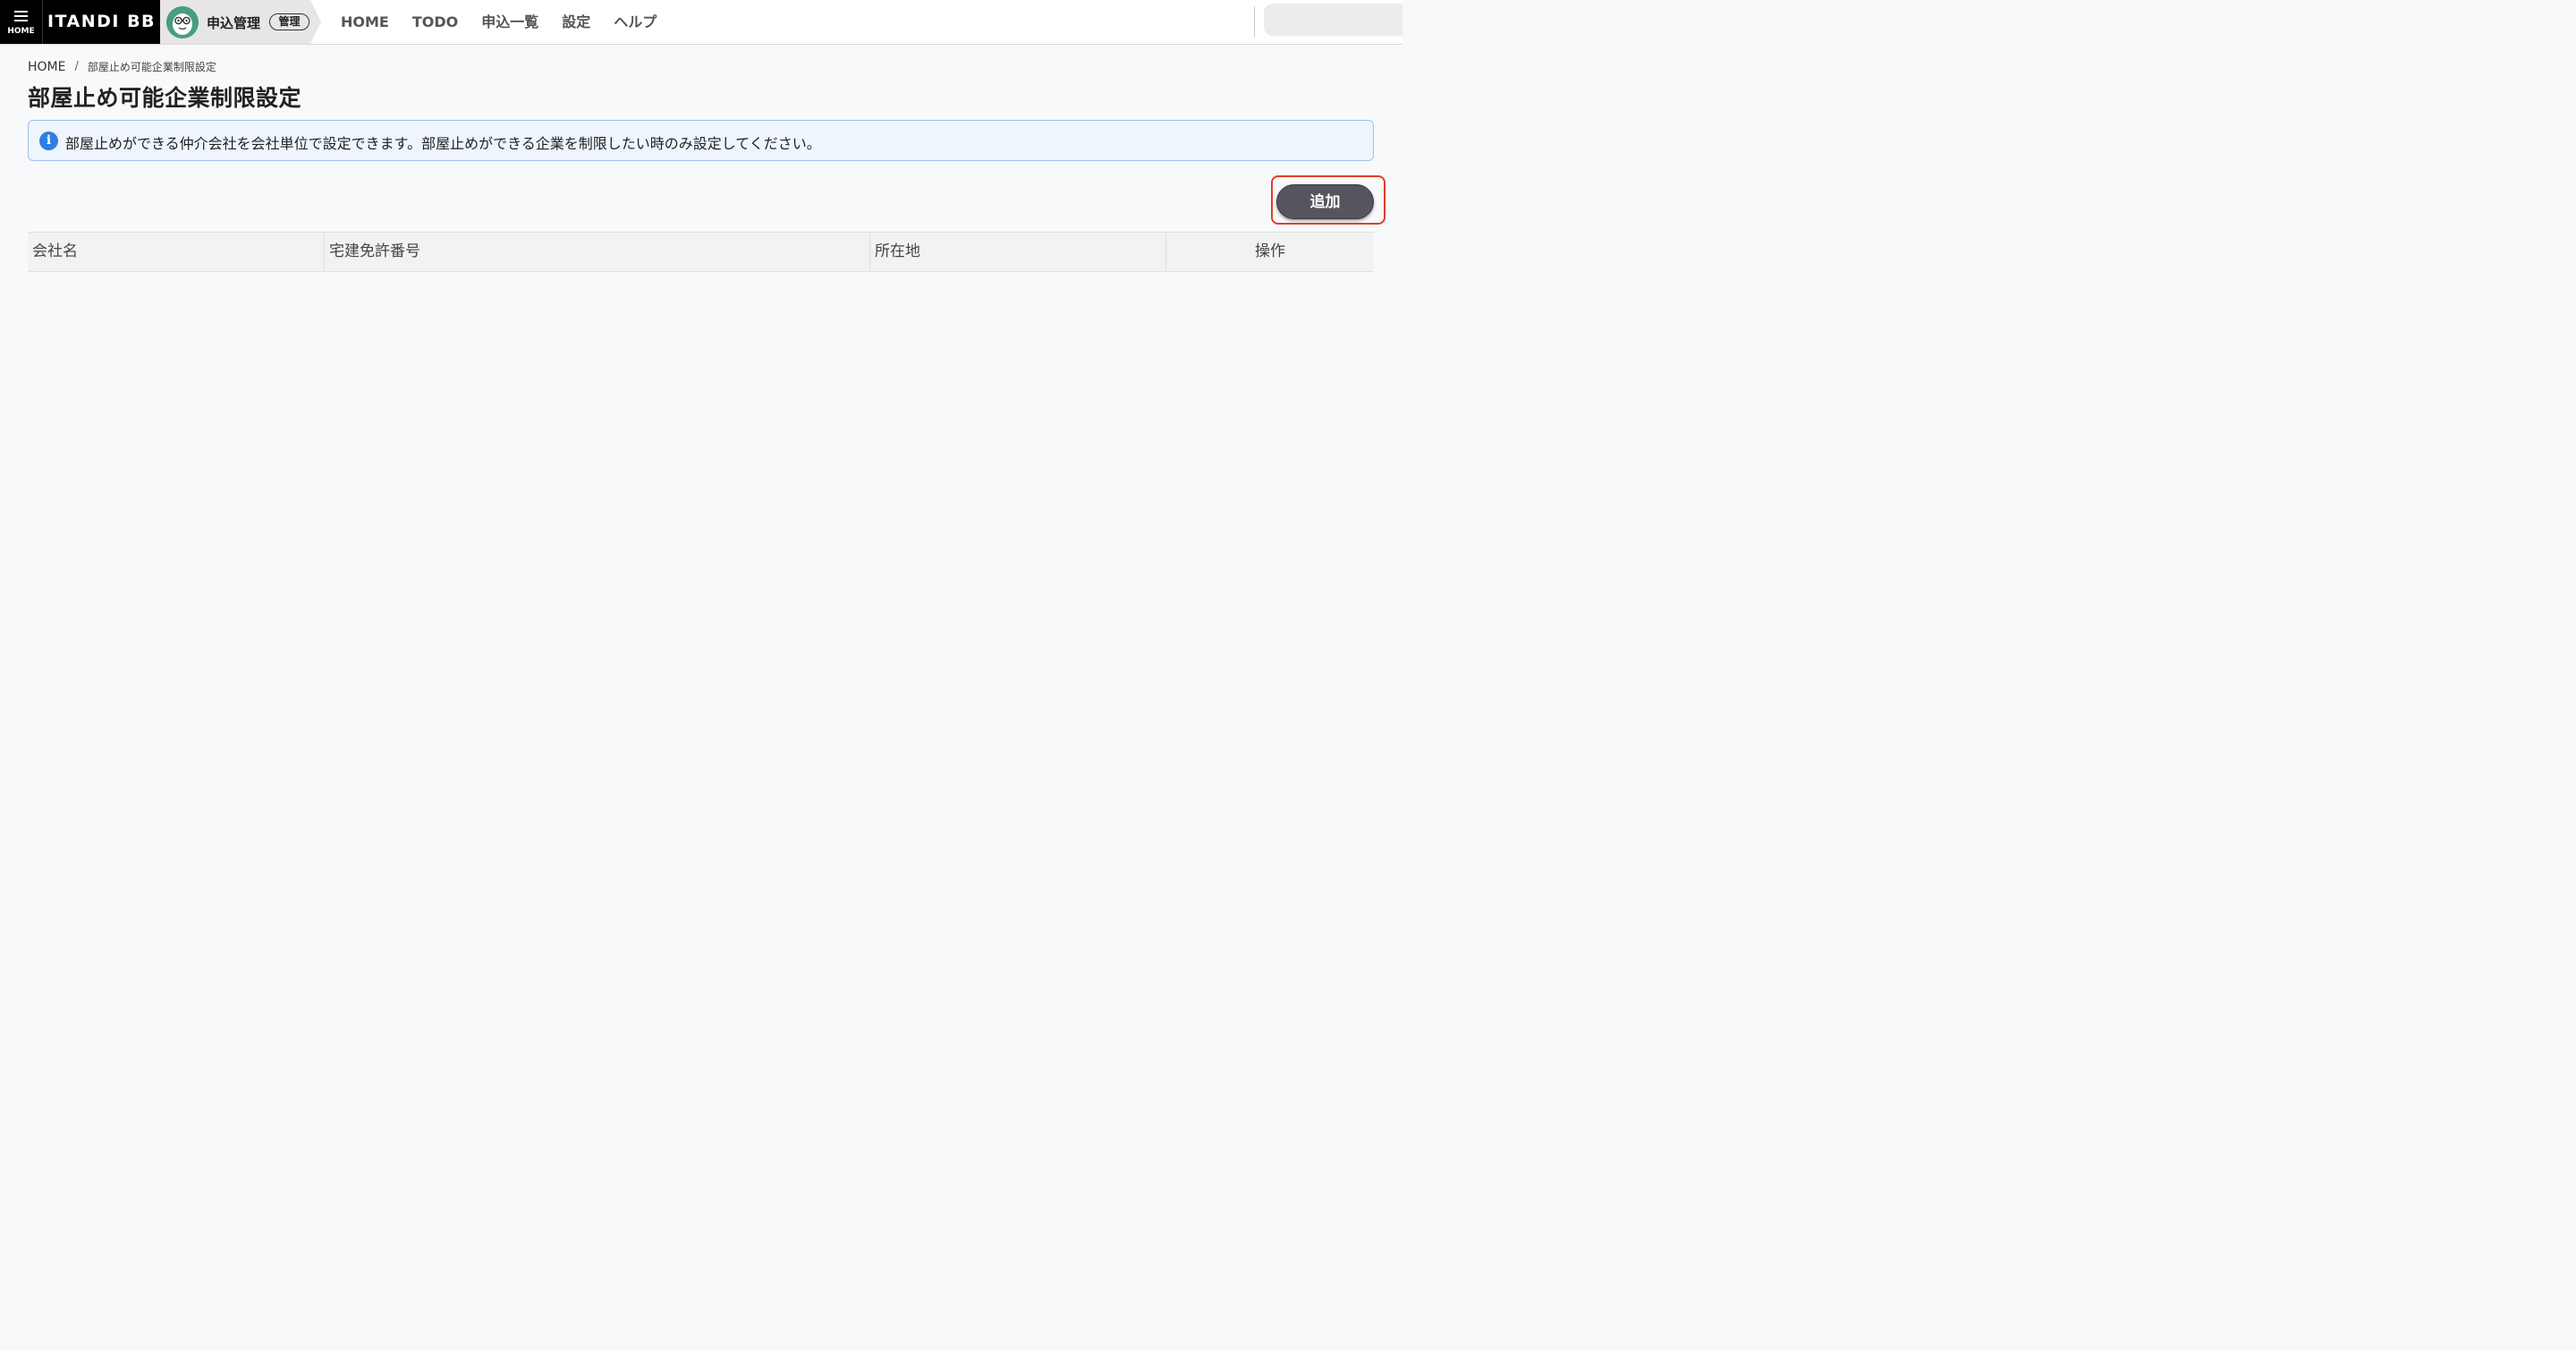  What do you see at coordinates (435, 22) in the screenshot?
I see `nav-todo: TODO` at bounding box center [435, 22].